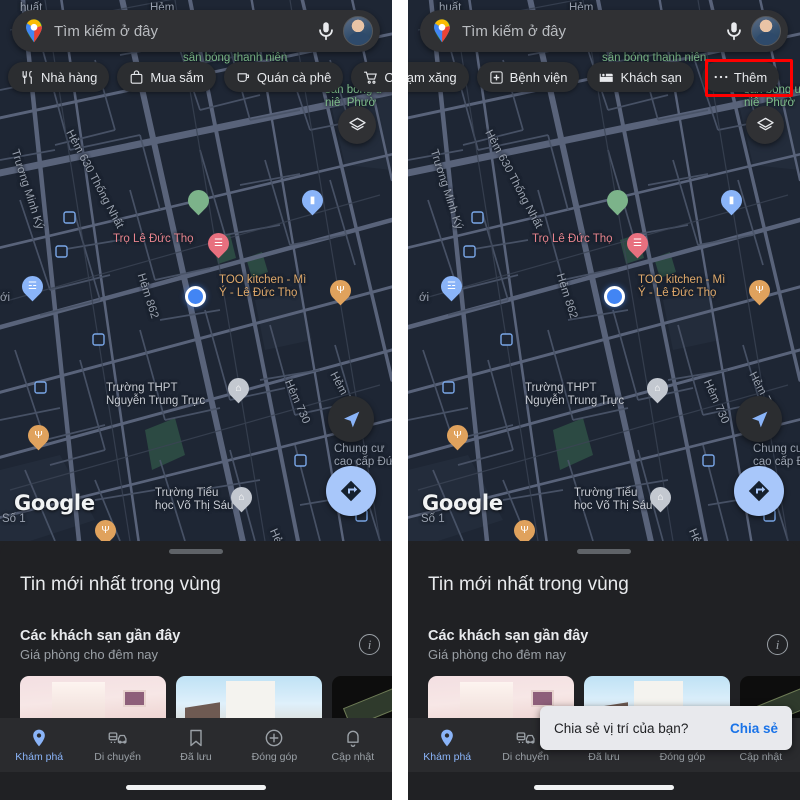  What do you see at coordinates (621, 728) in the screenshot?
I see `toast-message: Chia sẻ vị trí của bạn?` at bounding box center [621, 728].